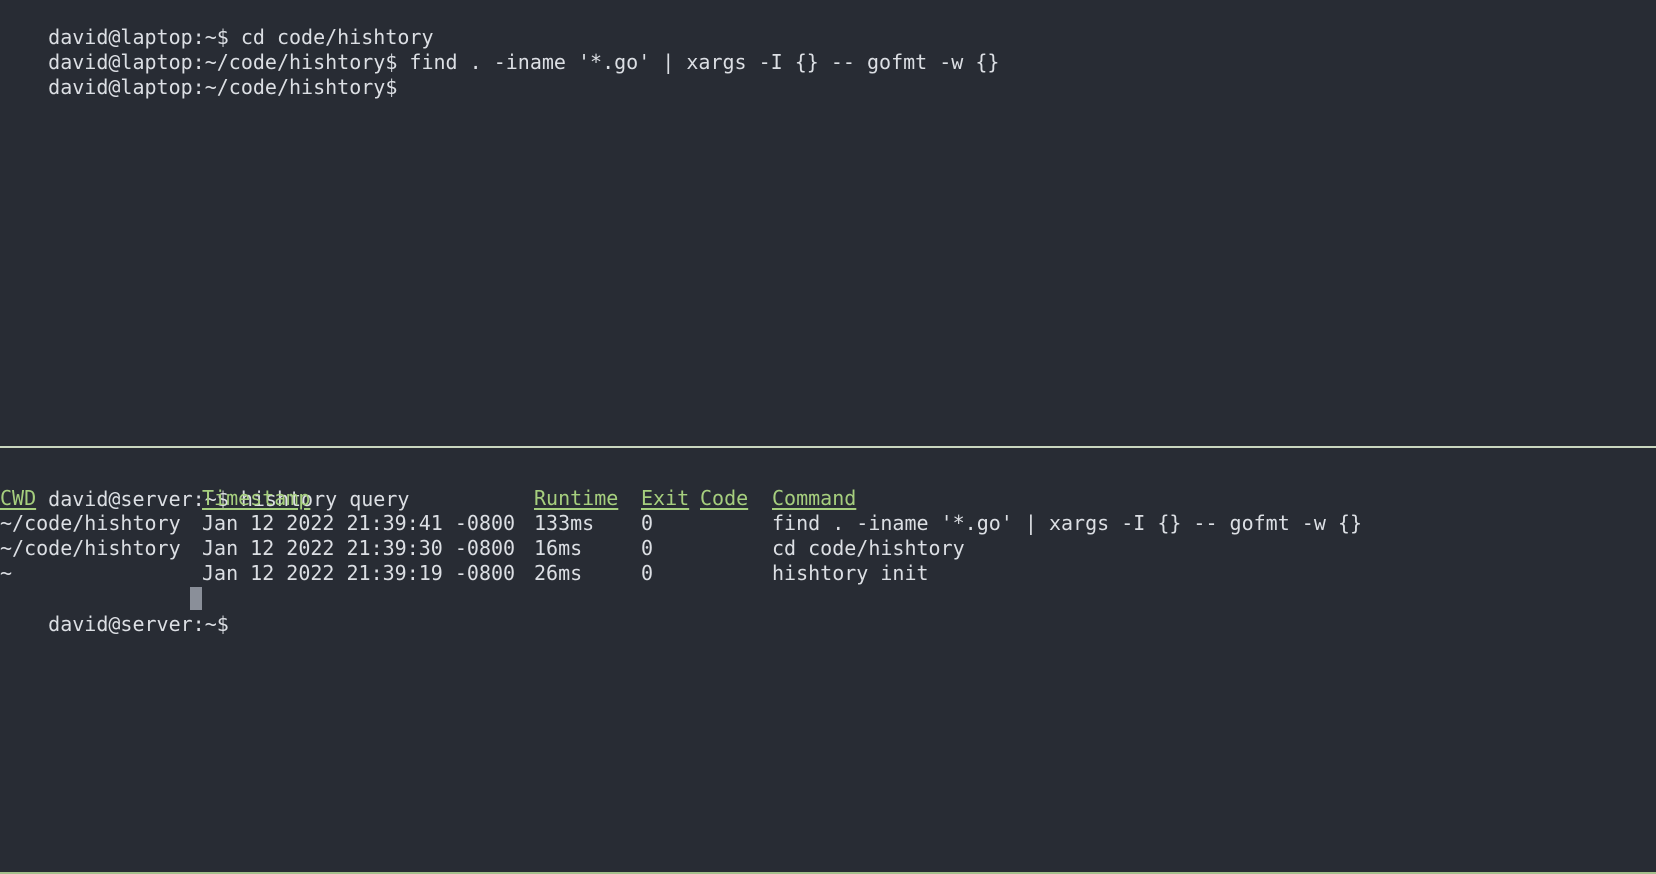 The width and height of the screenshot is (1656, 874). Describe the element at coordinates (359, 573) in the screenshot. I see `cell-timestamp: Jan 12 2022 21:39:19 -0800` at that location.